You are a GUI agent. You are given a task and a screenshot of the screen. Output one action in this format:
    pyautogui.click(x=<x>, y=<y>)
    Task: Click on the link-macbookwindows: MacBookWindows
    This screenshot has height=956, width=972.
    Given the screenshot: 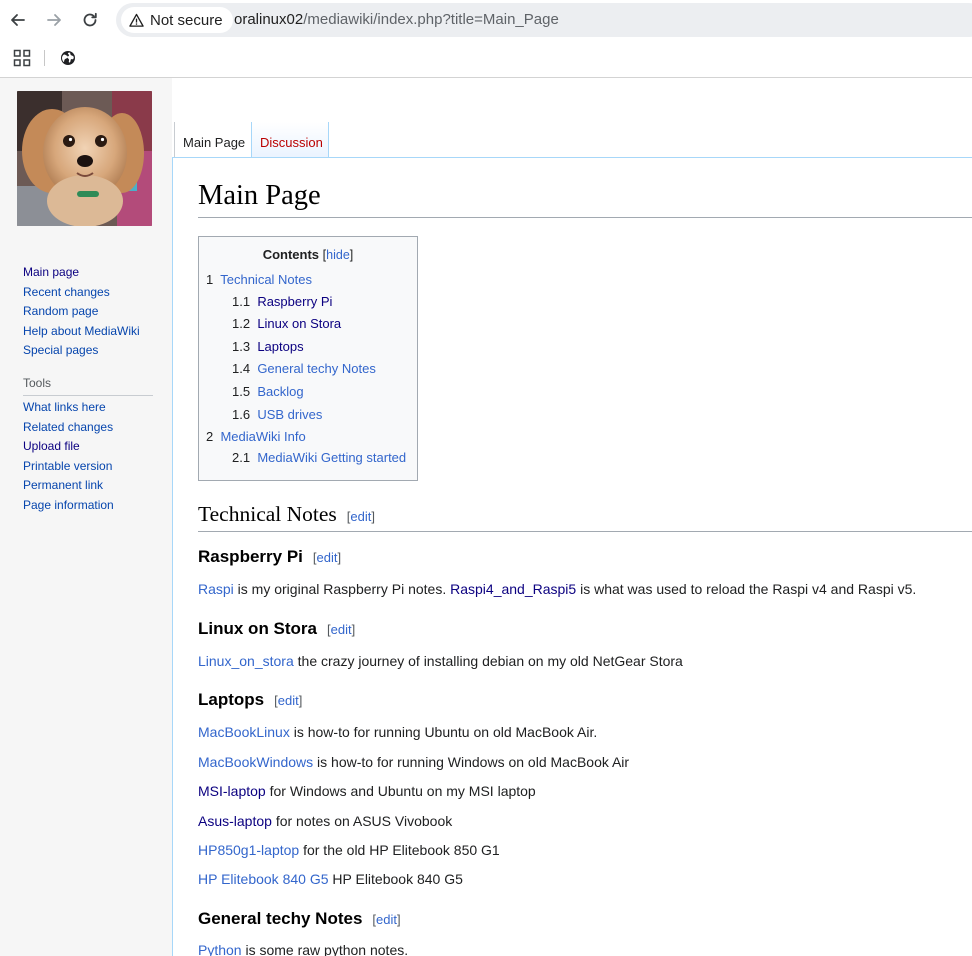 What is the action you would take?
    pyautogui.click(x=255, y=762)
    